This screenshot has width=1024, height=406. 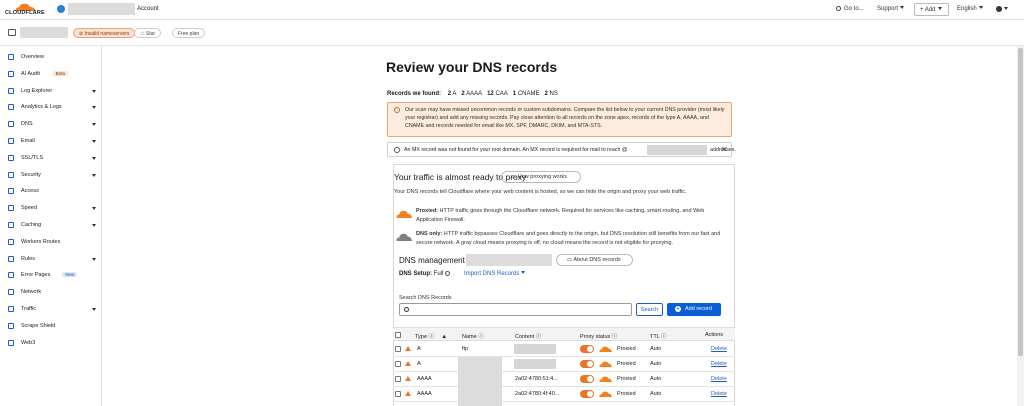 What do you see at coordinates (31, 174) in the screenshot?
I see `sidebar-item-label: Security` at bounding box center [31, 174].